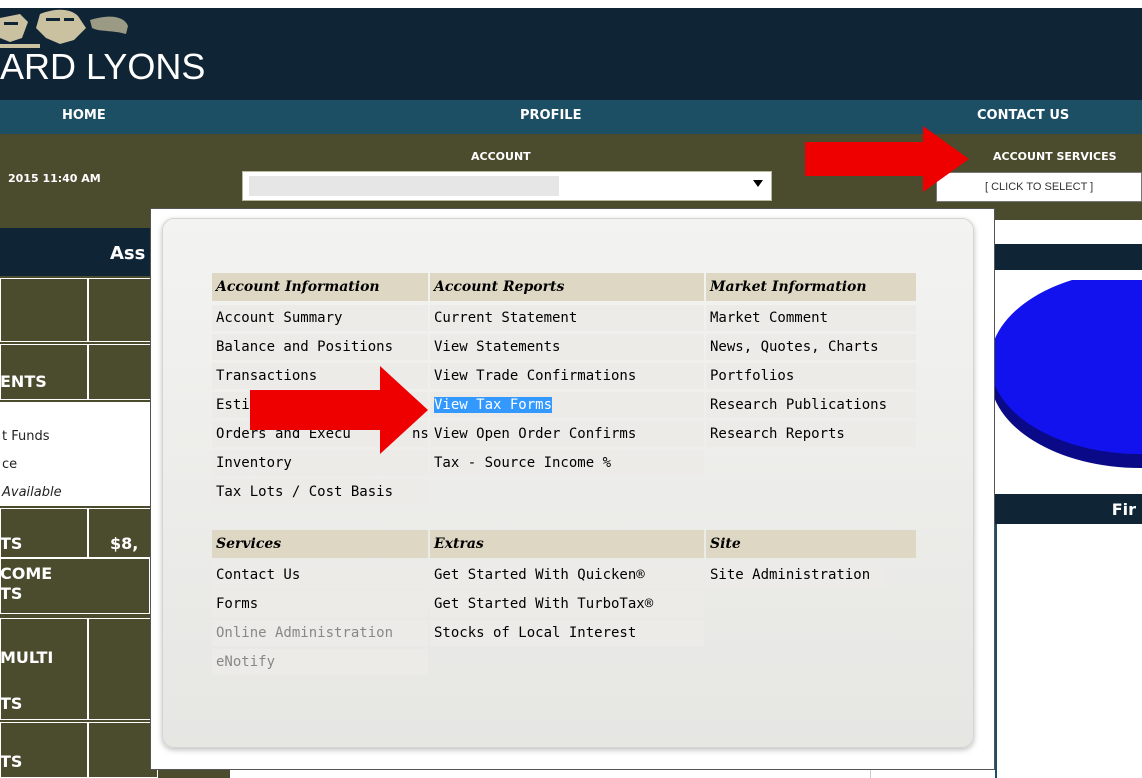 This screenshot has height=778, width=1142. Describe the element at coordinates (32, 492) in the screenshot. I see `summary-detail: Available` at that location.